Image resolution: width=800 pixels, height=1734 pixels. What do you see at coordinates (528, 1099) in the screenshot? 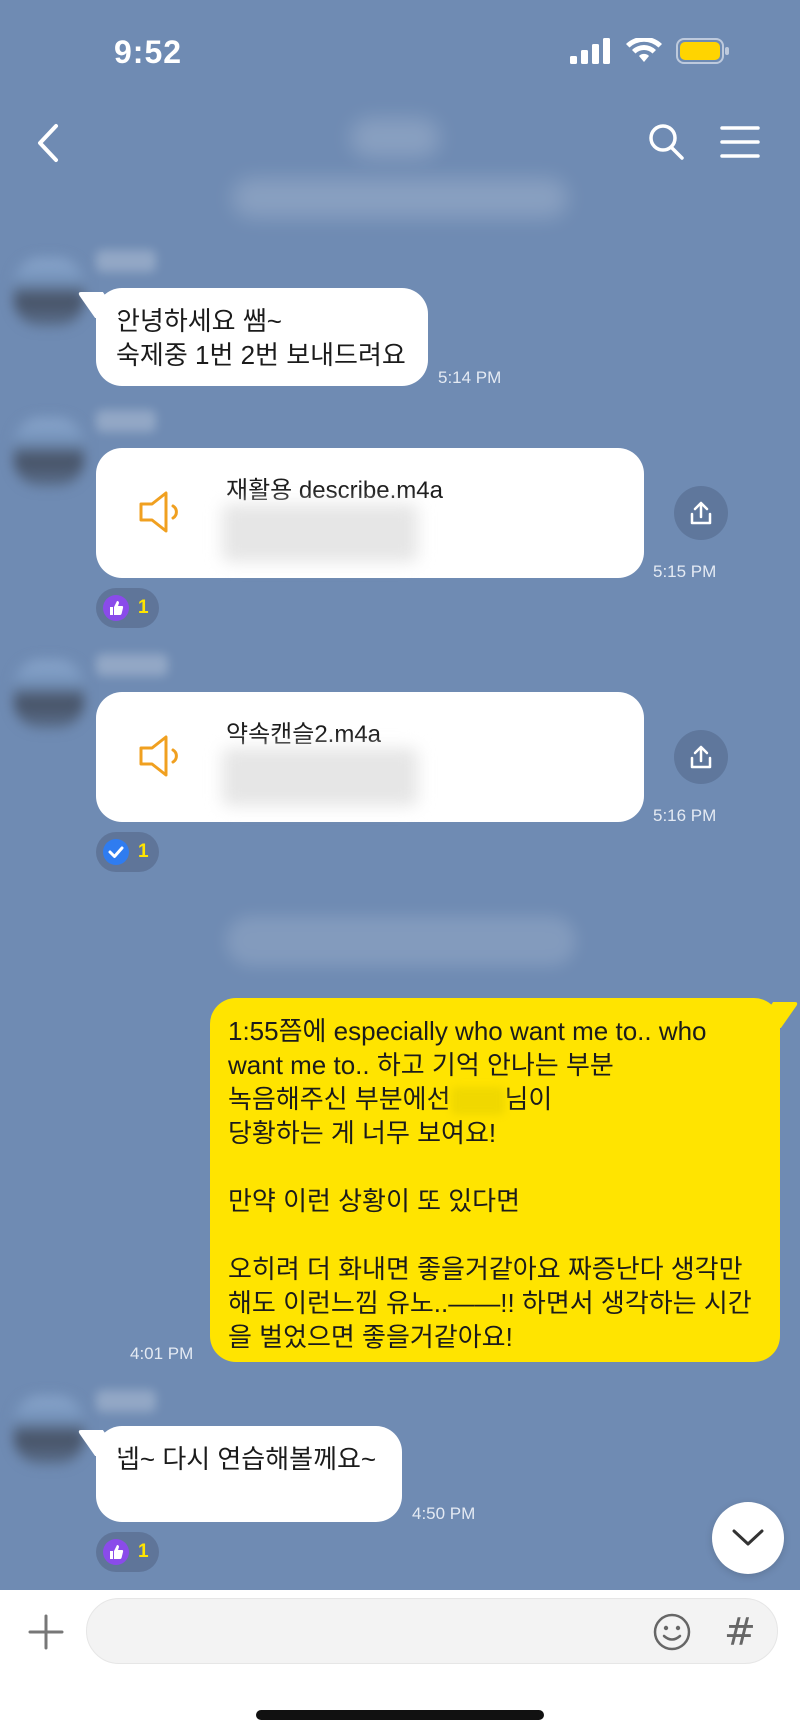
I see `message-line-suffix: 님이` at bounding box center [528, 1099].